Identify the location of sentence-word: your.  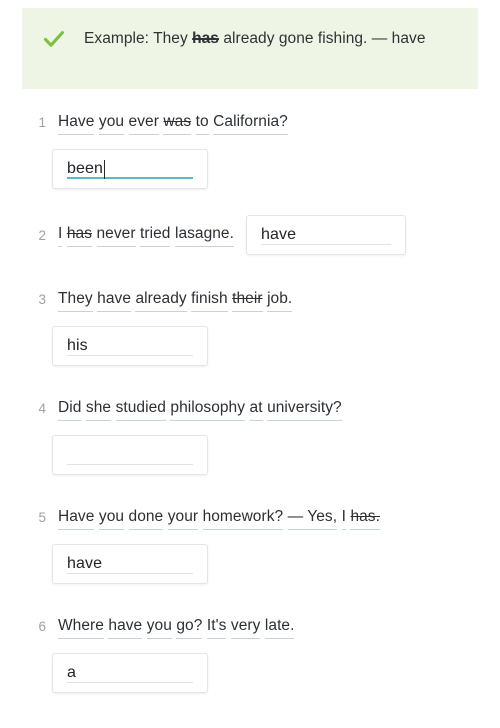
(183, 518).